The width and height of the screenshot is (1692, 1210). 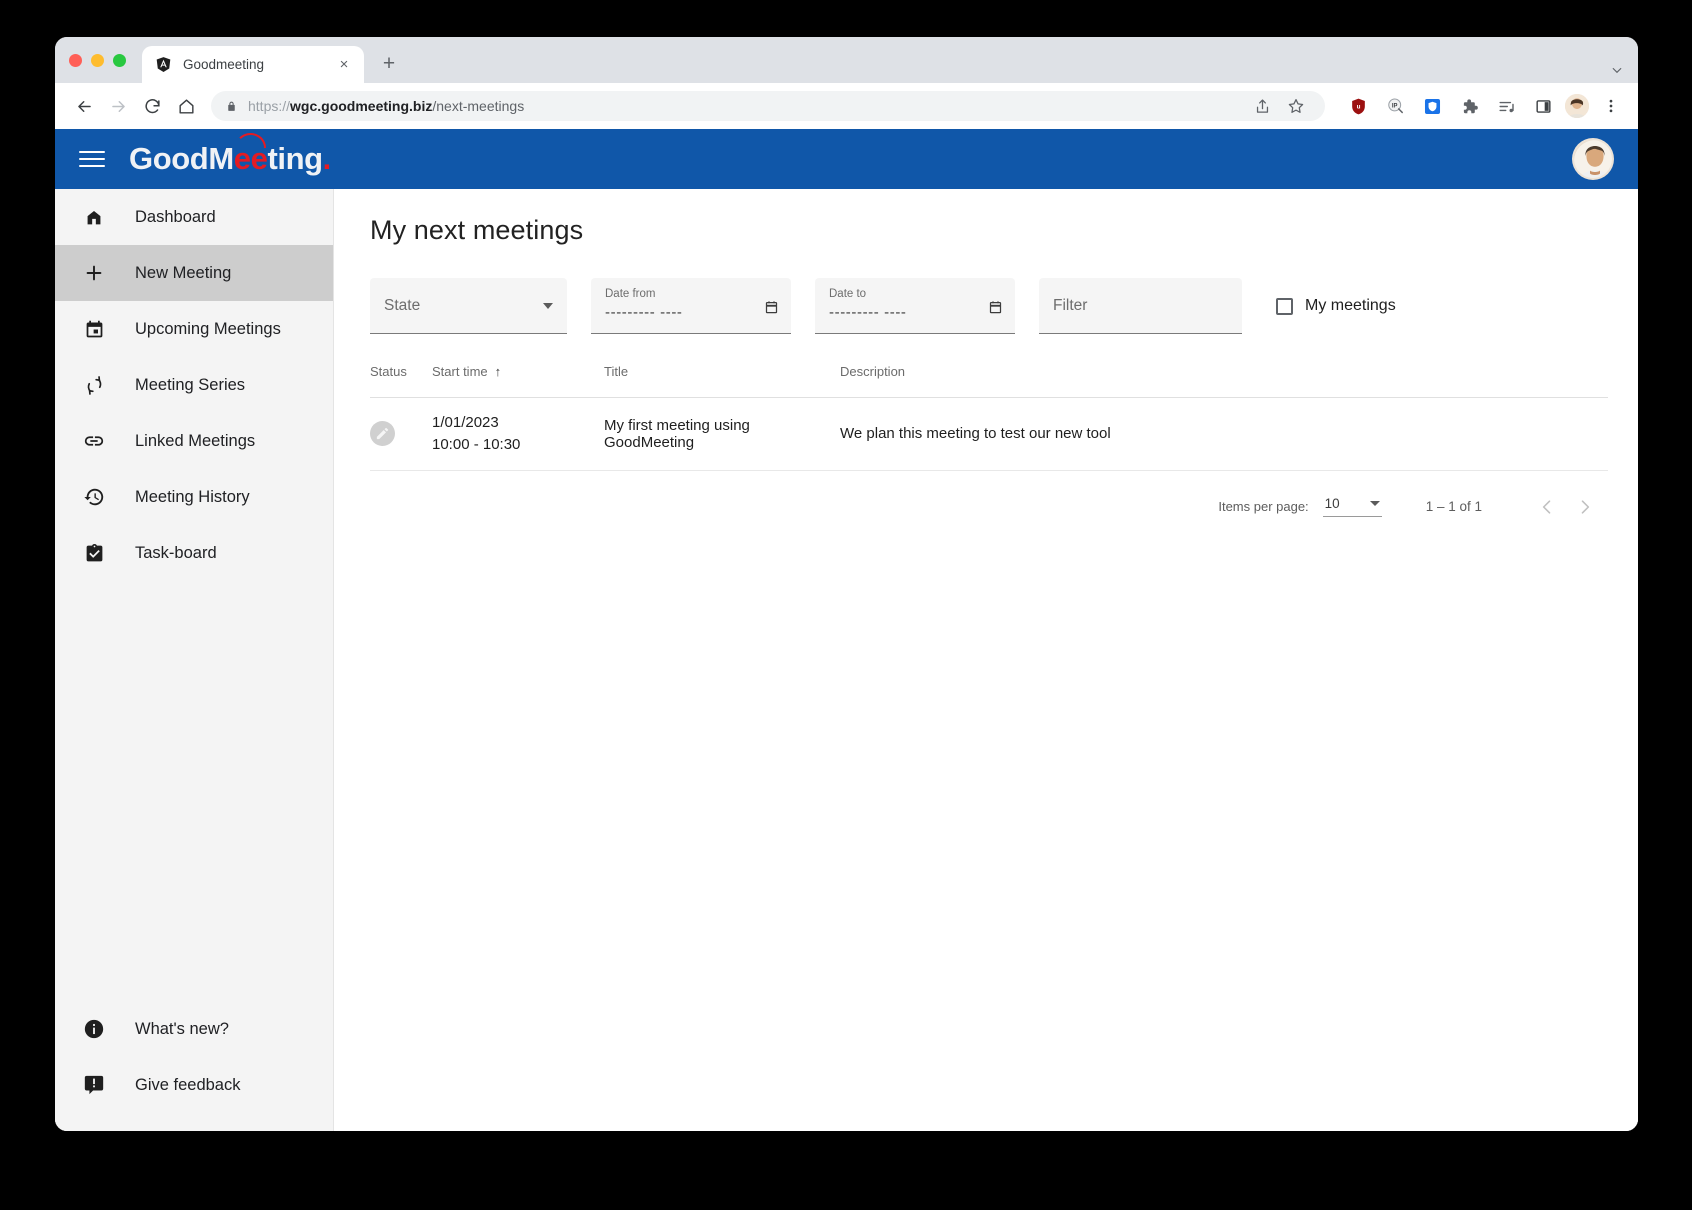 What do you see at coordinates (401, 381) in the screenshot?
I see `column-header-status: Status` at bounding box center [401, 381].